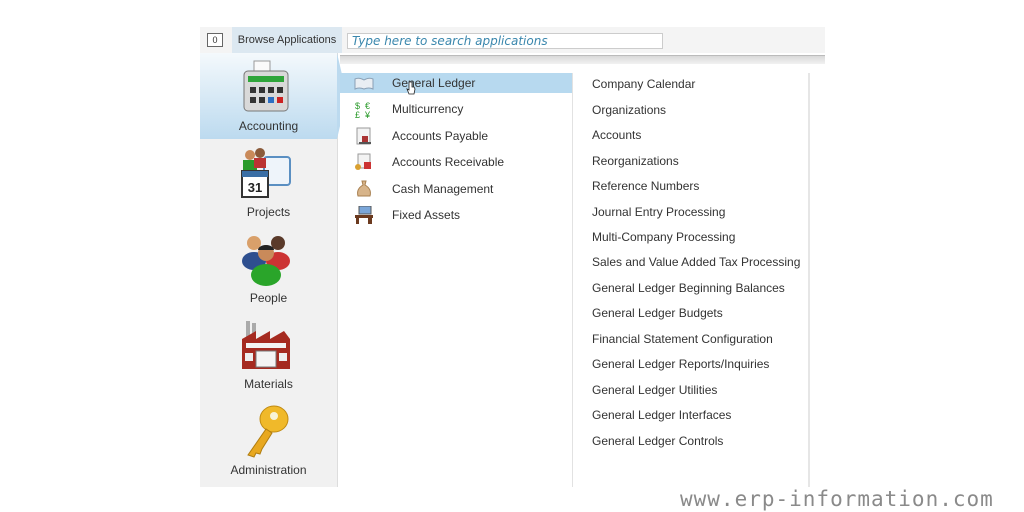  What do you see at coordinates (428, 109) in the screenshot?
I see `module-label: Multicurrency` at bounding box center [428, 109].